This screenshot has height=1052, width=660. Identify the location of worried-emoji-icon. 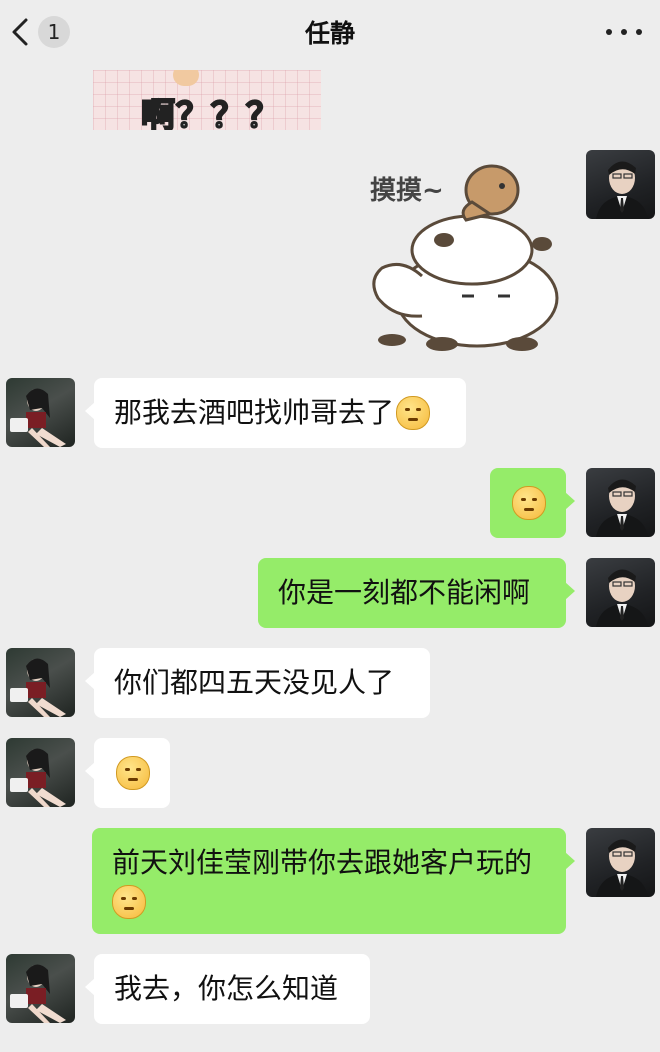
(413, 413).